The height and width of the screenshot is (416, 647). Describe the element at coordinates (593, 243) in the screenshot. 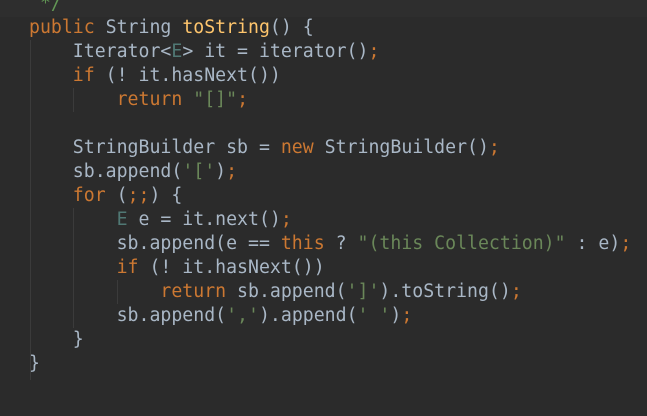

I see `code-token-plain: : e)` at that location.